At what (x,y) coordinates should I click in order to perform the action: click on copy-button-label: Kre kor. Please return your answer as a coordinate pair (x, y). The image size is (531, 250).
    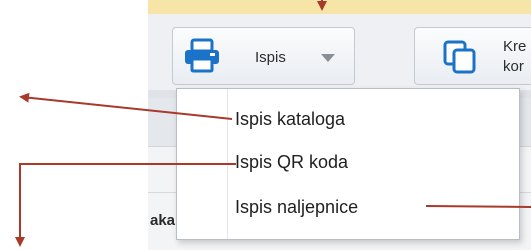
    Looking at the image, I should click on (515, 56).